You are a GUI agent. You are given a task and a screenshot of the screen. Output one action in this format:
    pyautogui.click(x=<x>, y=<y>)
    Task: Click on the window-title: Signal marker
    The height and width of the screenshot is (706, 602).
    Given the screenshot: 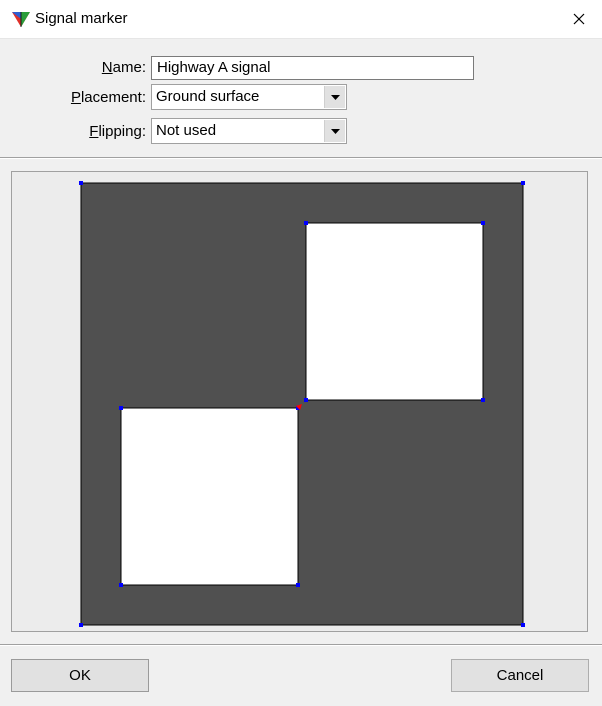 What is the action you would take?
    pyautogui.click(x=81, y=18)
    